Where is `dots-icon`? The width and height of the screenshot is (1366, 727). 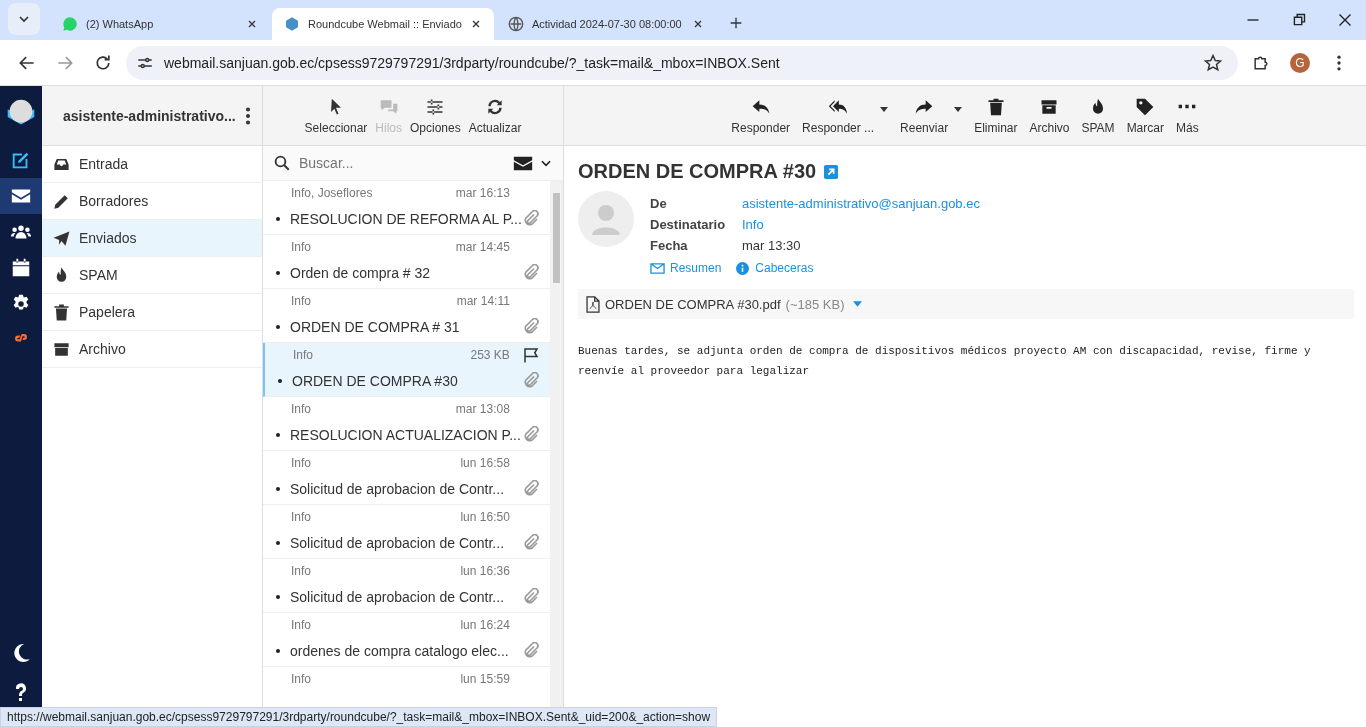 dots-icon is located at coordinates (1187, 106).